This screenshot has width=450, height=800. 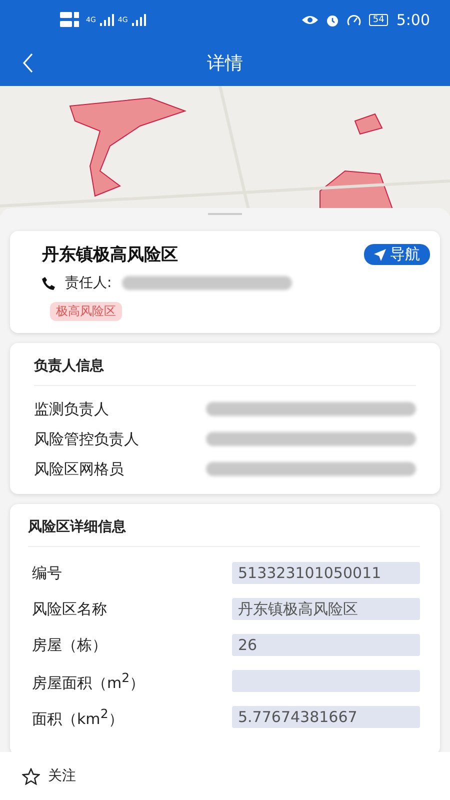 What do you see at coordinates (88, 283) in the screenshot?
I see `contact-label: 责任人:` at bounding box center [88, 283].